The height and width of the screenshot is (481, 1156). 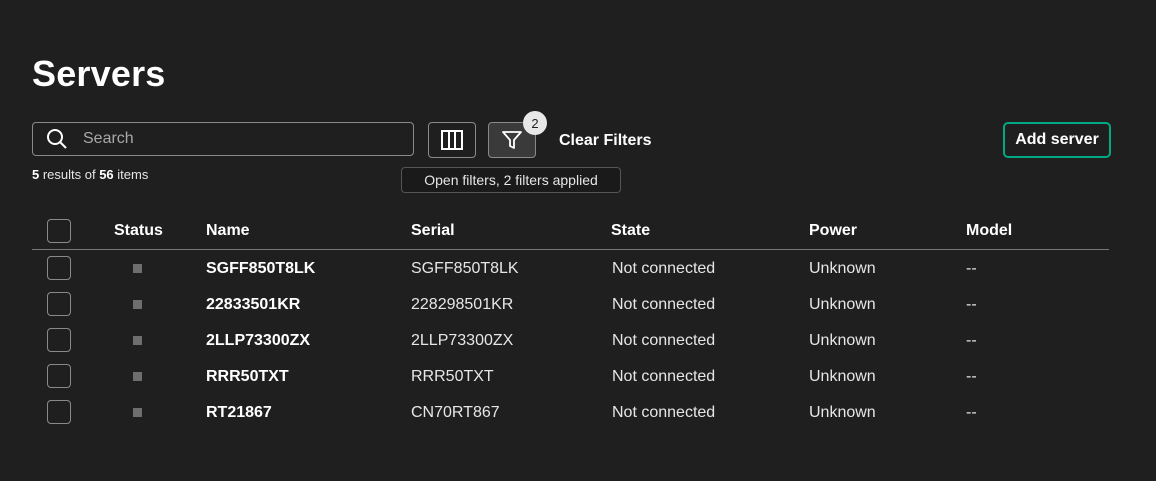 What do you see at coordinates (99, 73) in the screenshot?
I see `page-title: Servers` at bounding box center [99, 73].